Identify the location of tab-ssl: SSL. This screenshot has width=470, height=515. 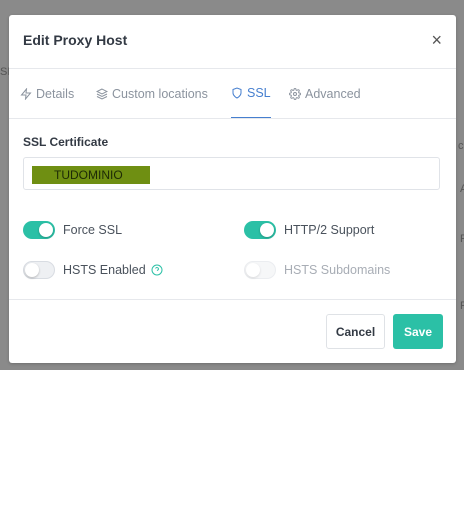
(251, 93).